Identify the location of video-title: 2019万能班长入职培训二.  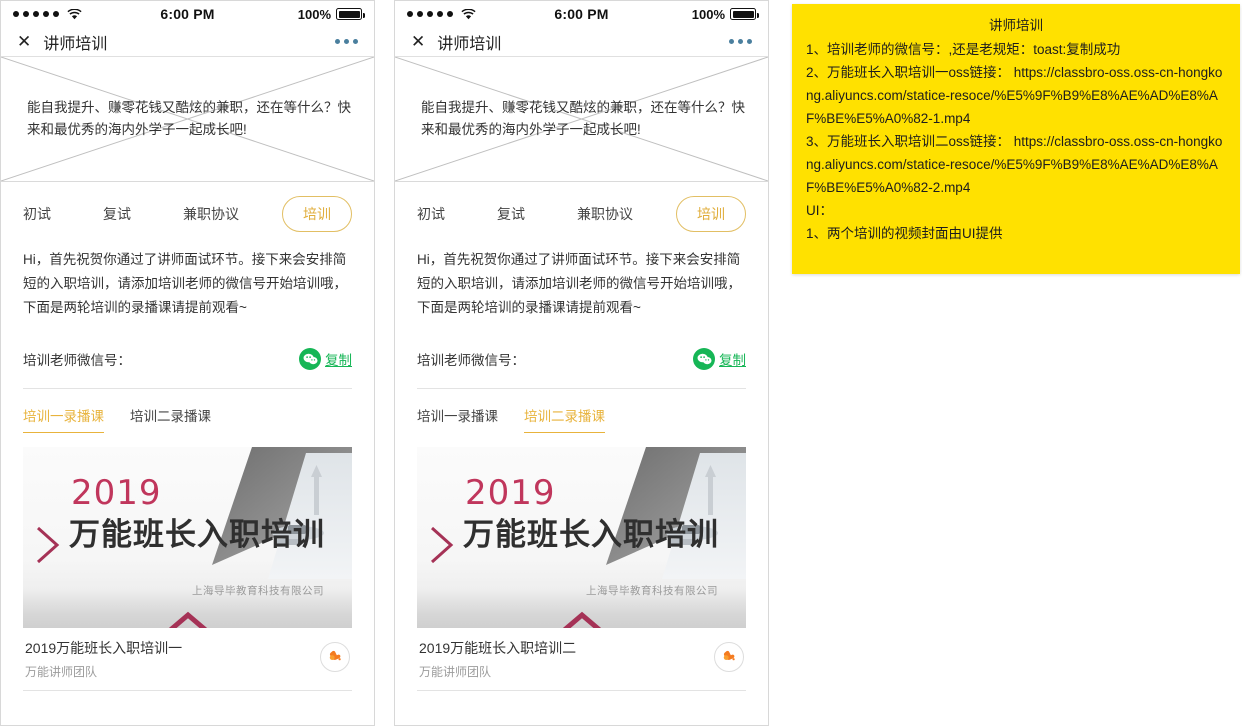
(498, 648).